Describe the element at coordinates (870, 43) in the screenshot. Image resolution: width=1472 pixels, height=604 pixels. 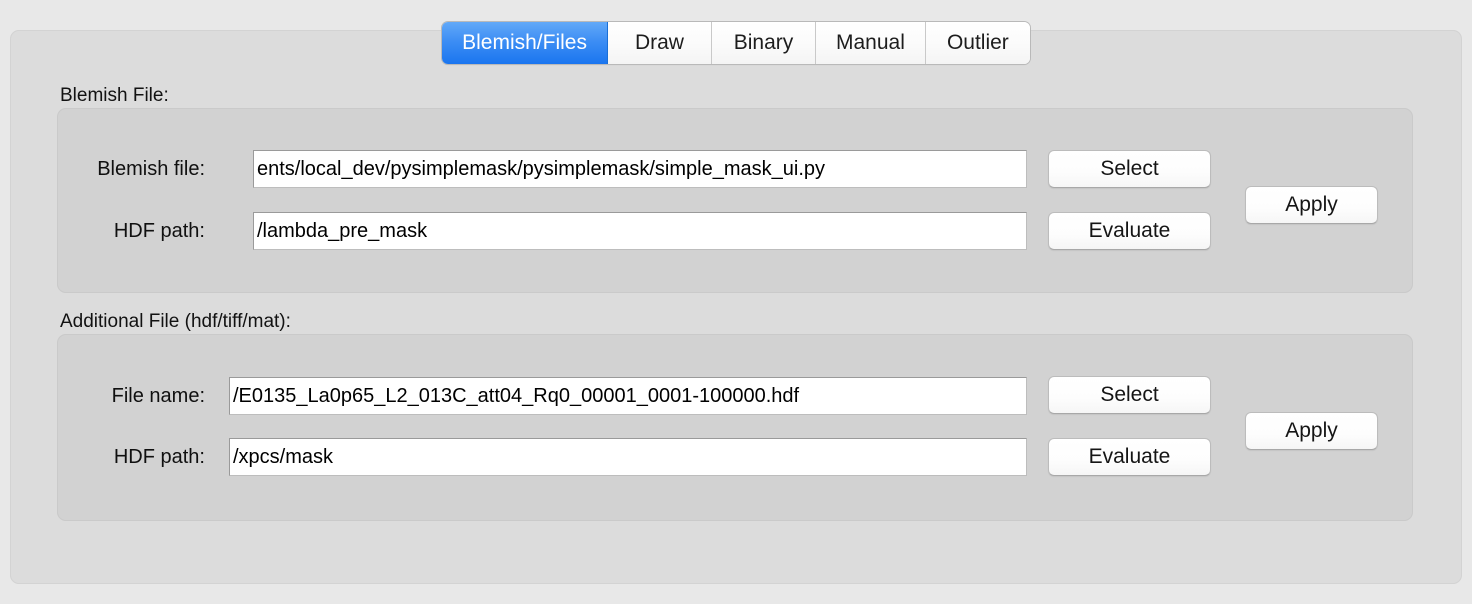
I see `tab-manual: Manual` at that location.